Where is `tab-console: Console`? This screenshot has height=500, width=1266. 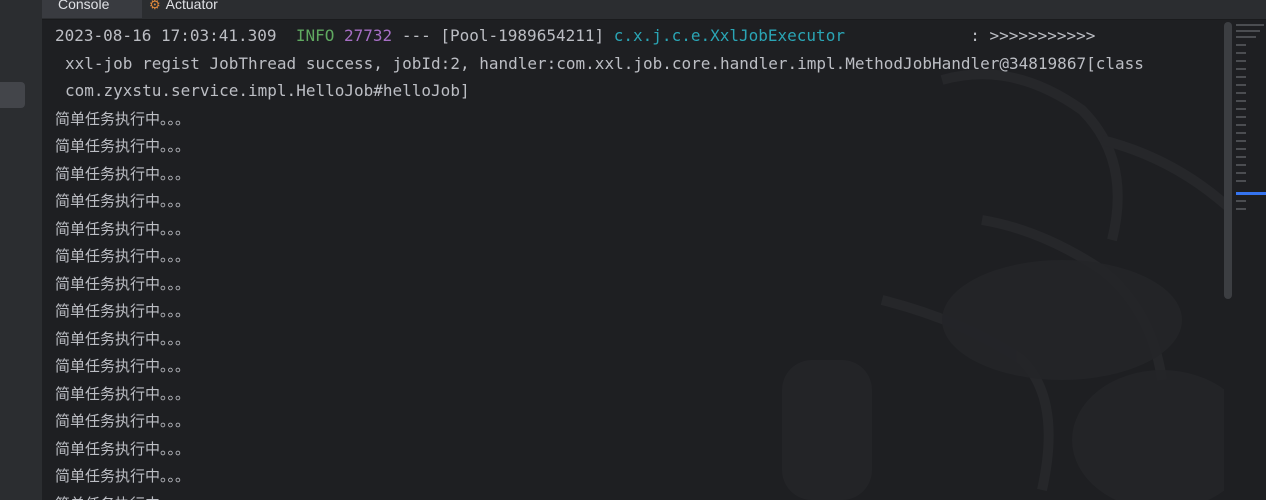
tab-console: Console is located at coordinates (92, 9).